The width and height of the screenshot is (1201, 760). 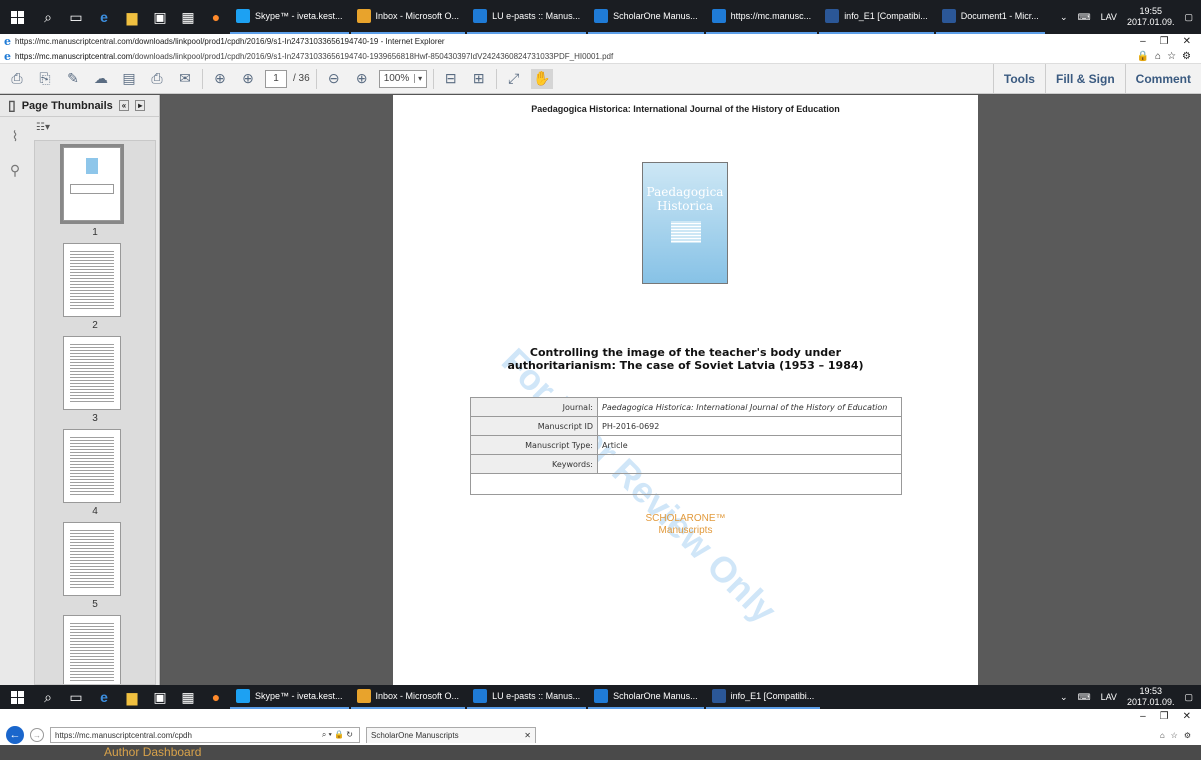 I want to click on thumbnail-label: 5, so click(x=95, y=604).